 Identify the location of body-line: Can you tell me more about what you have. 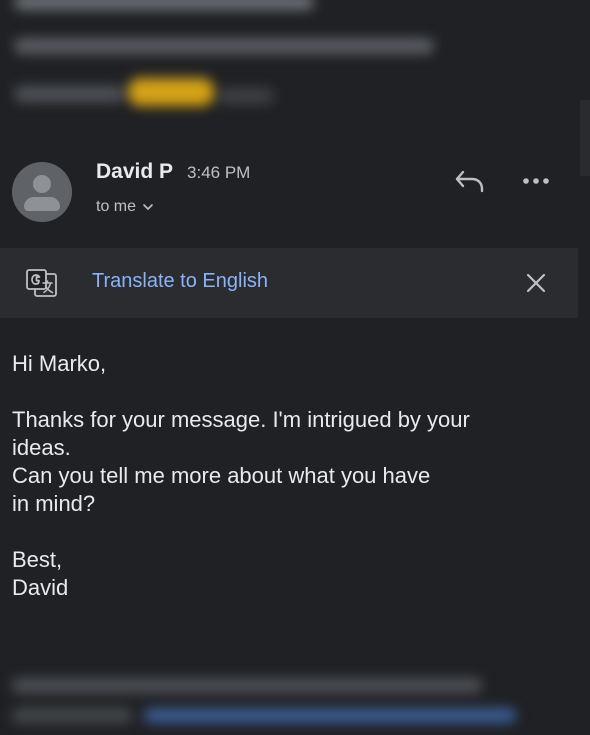
(221, 475).